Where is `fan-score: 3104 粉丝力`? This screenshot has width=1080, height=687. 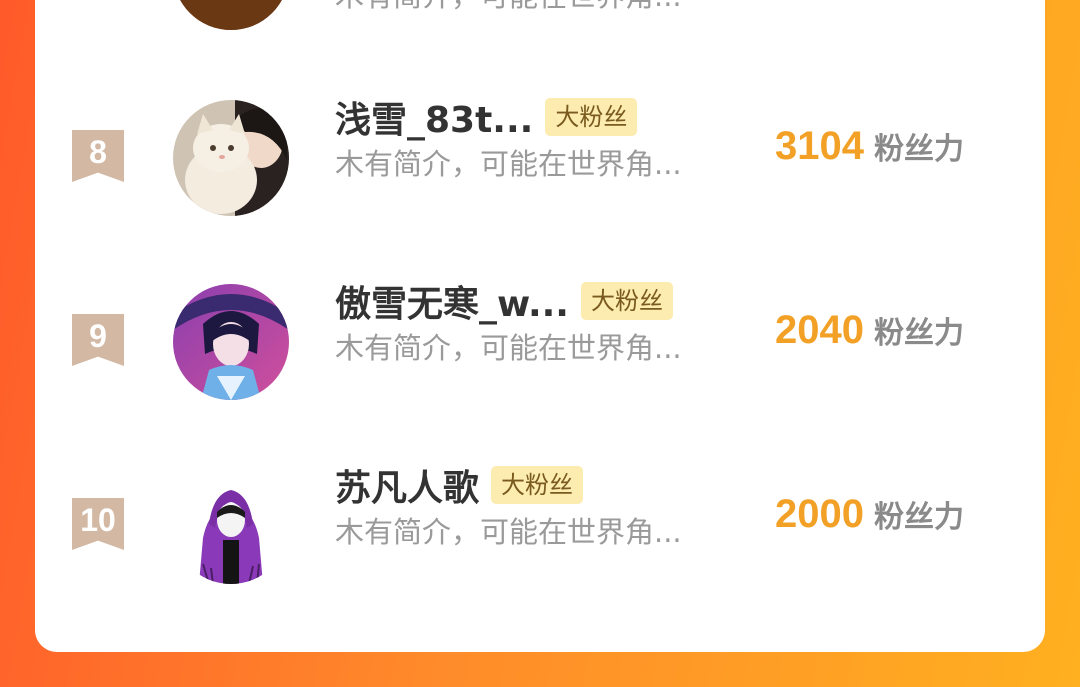
fan-score: 3104 粉丝力 is located at coordinates (880, 146).